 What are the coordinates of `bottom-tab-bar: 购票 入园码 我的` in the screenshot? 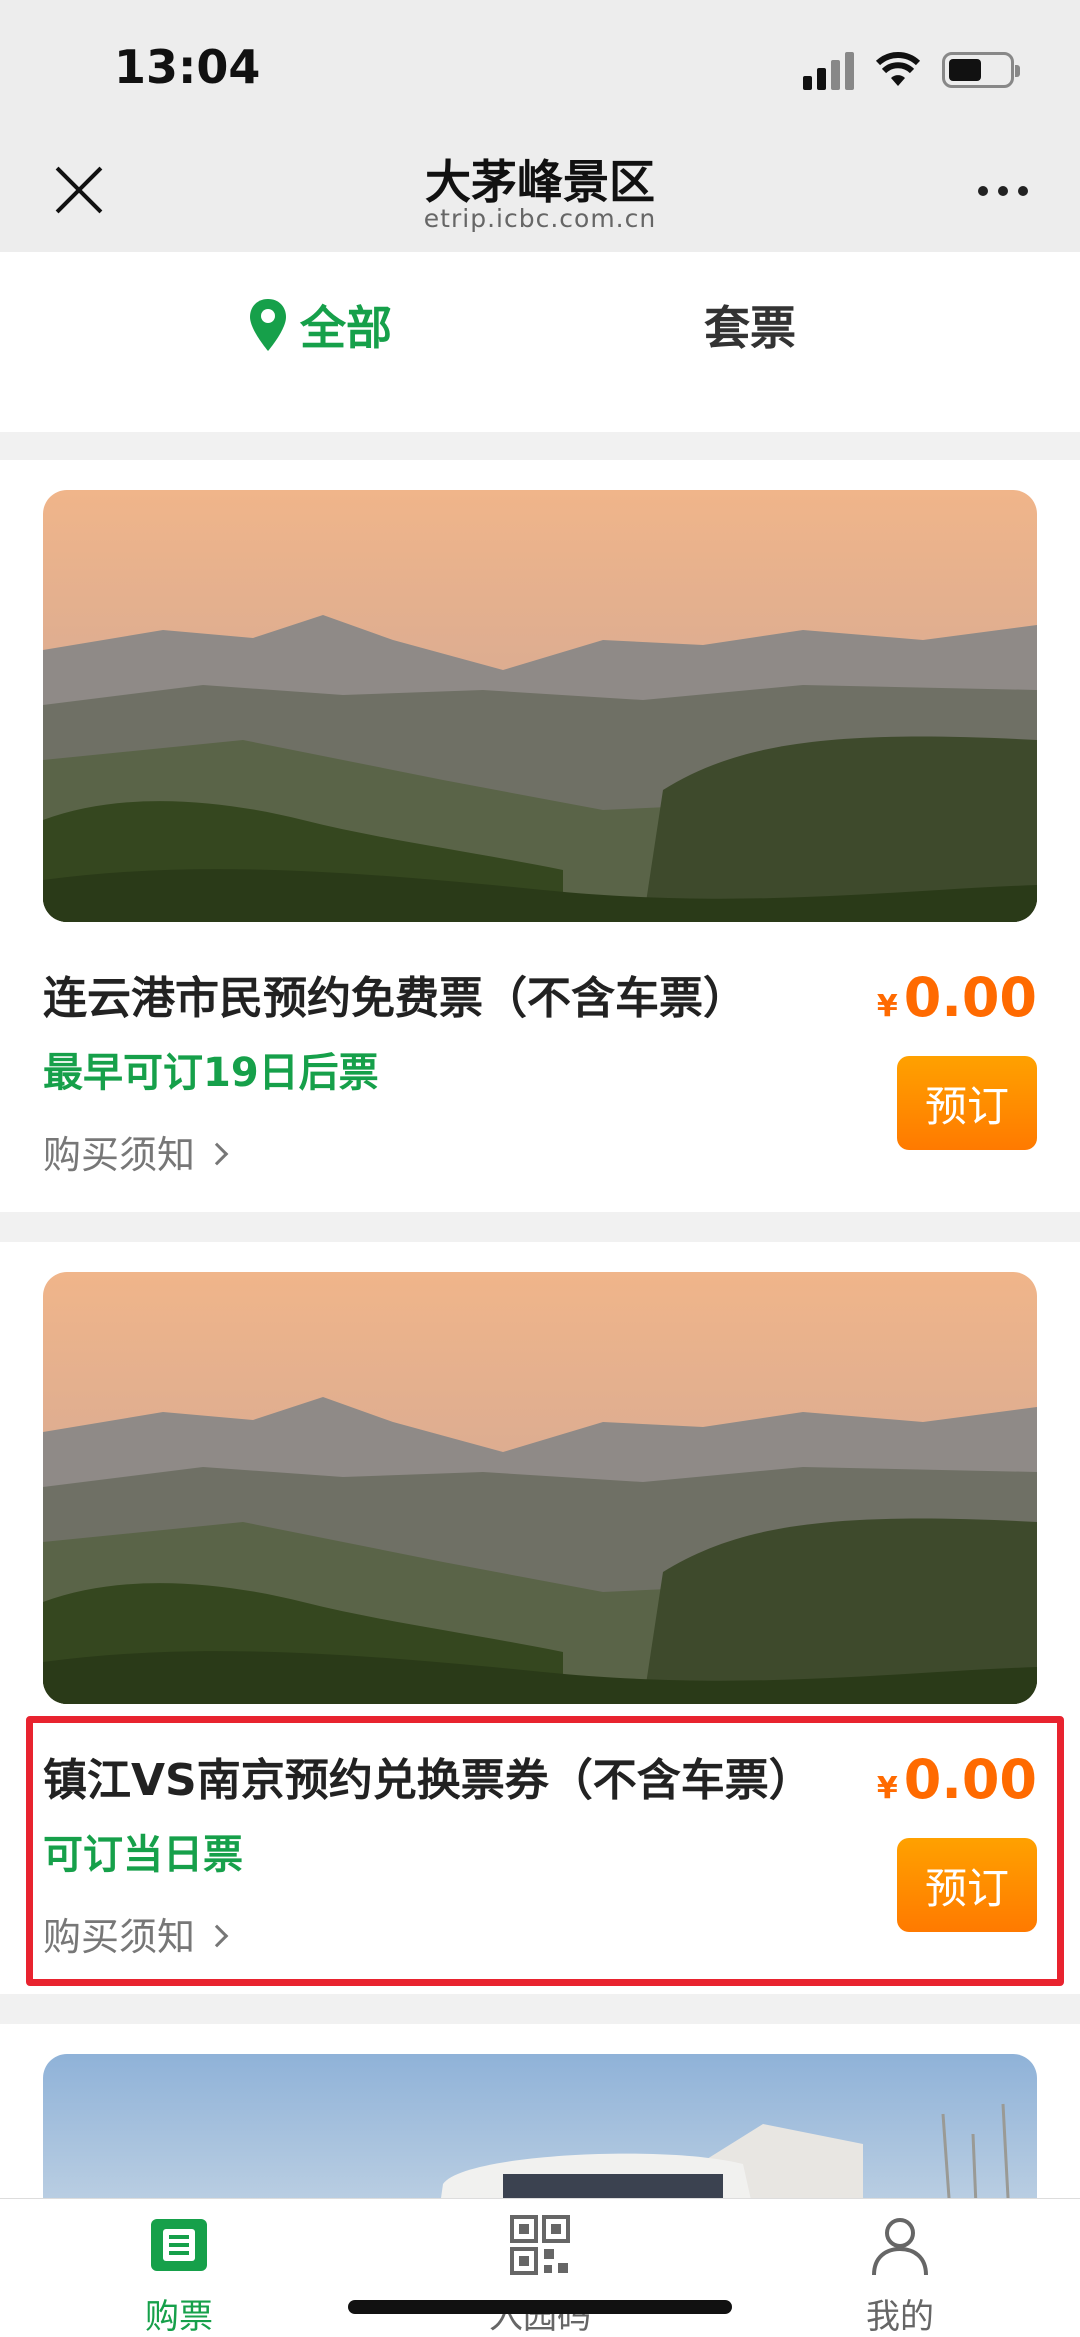 It's located at (540, 2267).